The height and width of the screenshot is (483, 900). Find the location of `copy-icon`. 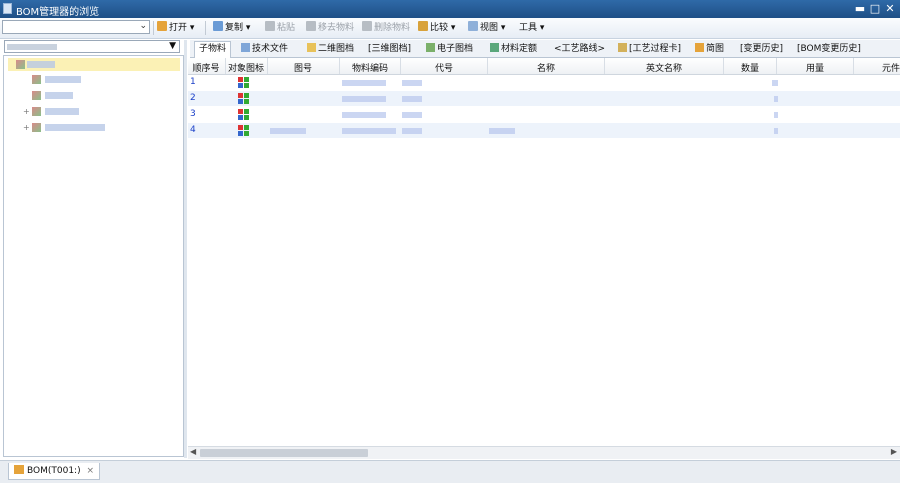

copy-icon is located at coordinates (218, 26).